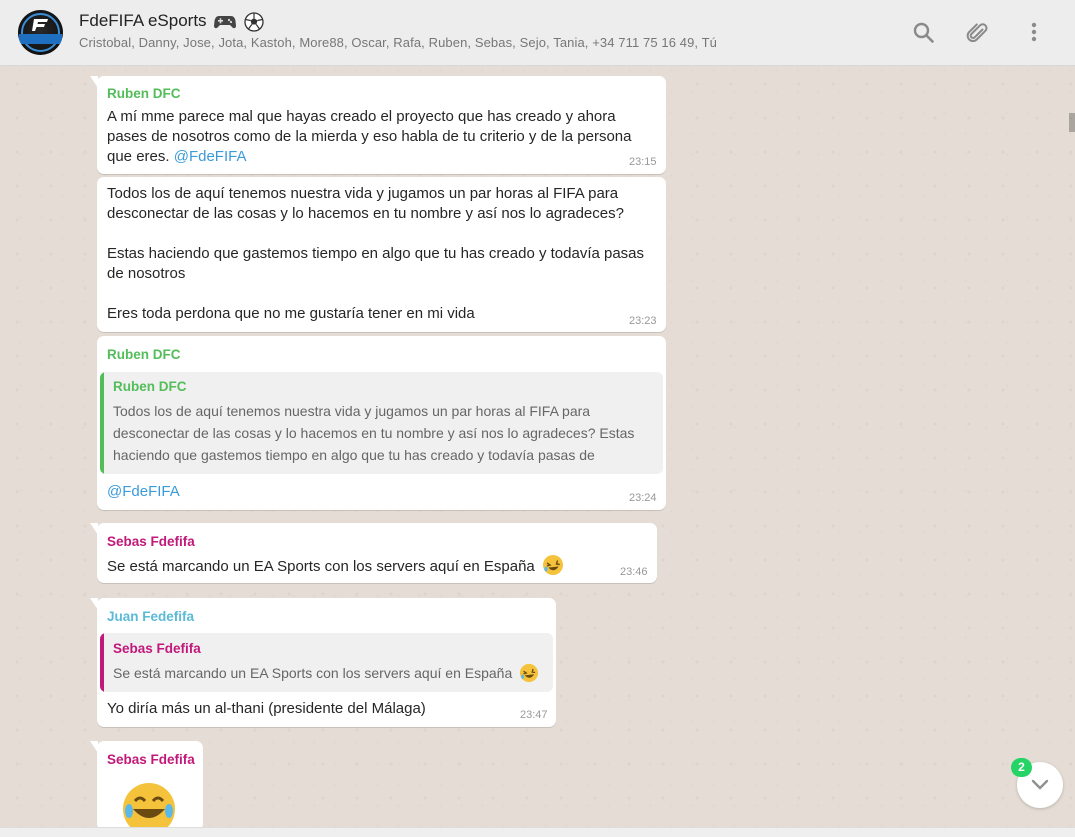 Image resolution: width=1075 pixels, height=837 pixels. I want to click on tears-of-joy-emoji-icon, so click(149, 806).